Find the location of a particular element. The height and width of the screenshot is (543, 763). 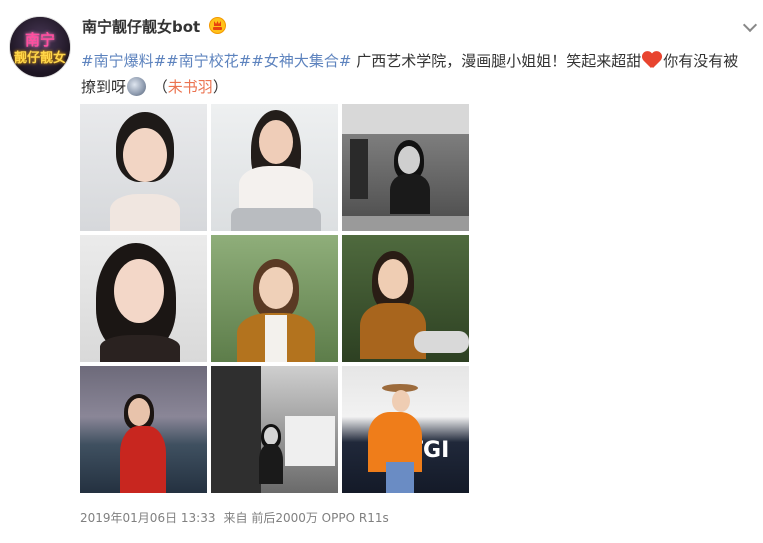

chevron-down-icon is located at coordinates (750, 25).